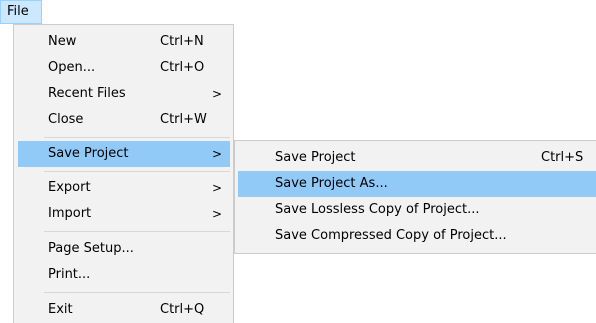 This screenshot has width=596, height=323. What do you see at coordinates (69, 187) in the screenshot?
I see `menu-item-label: Export` at bounding box center [69, 187].